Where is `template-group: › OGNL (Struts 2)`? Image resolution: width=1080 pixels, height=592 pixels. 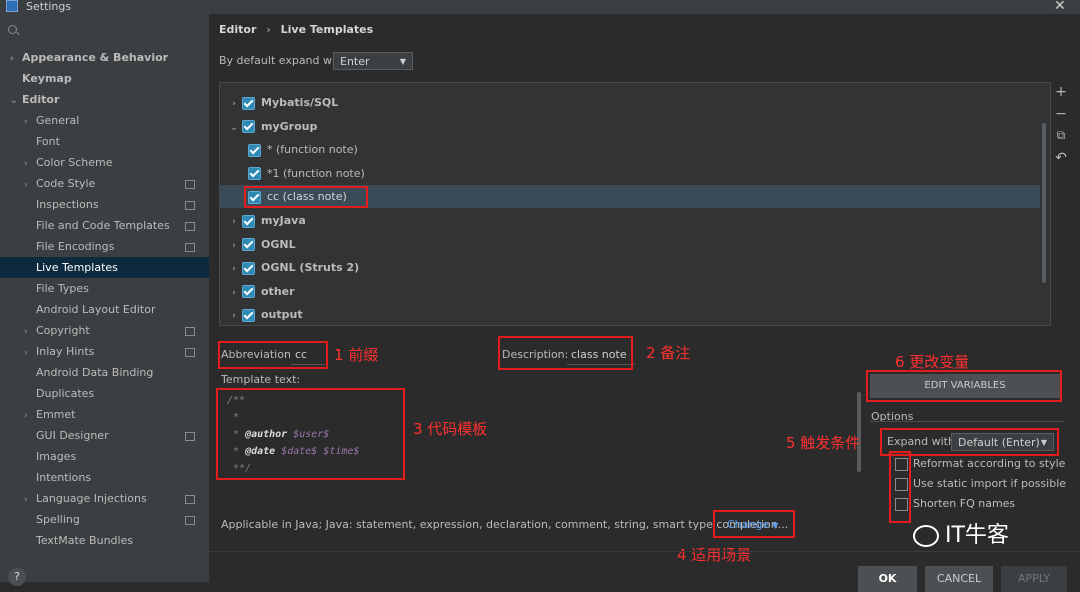
template-group: › OGNL (Struts 2) is located at coordinates (630, 267).